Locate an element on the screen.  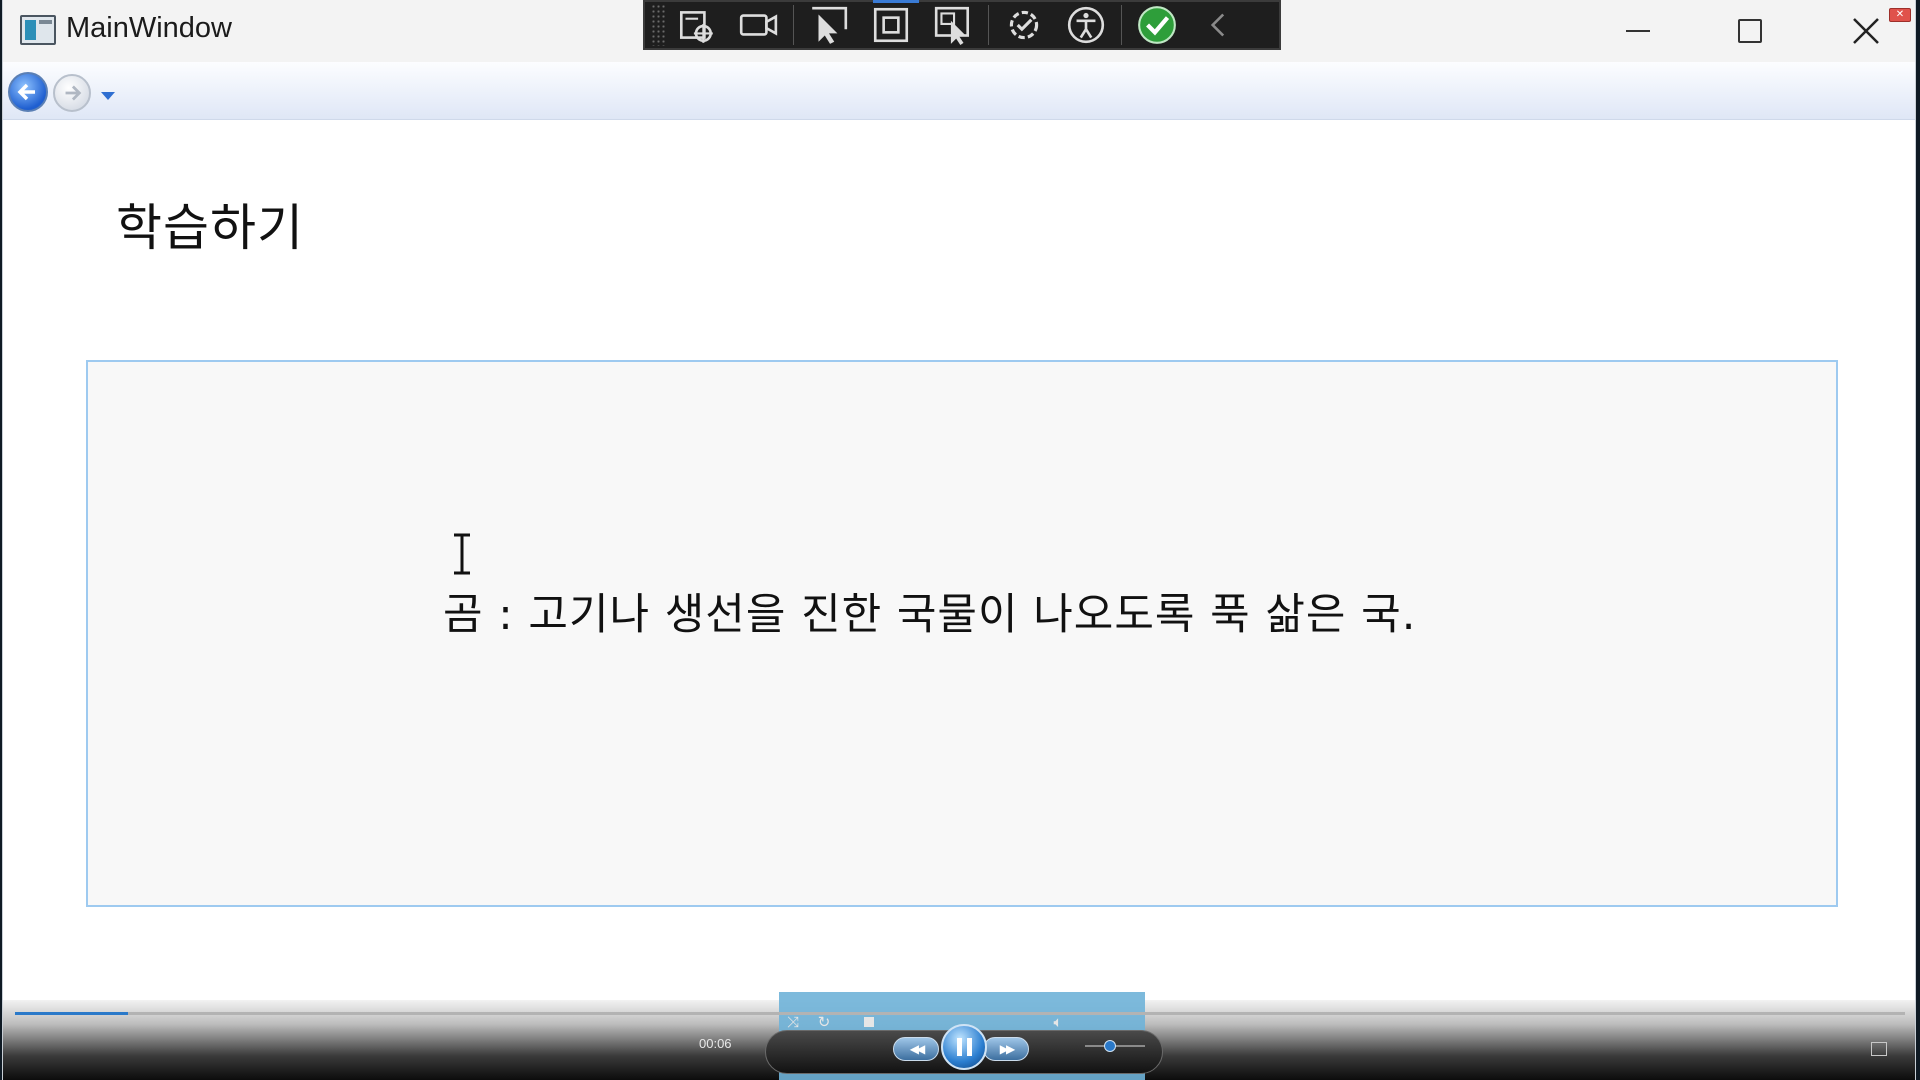
accessibility-button is located at coordinates (1086, 25).